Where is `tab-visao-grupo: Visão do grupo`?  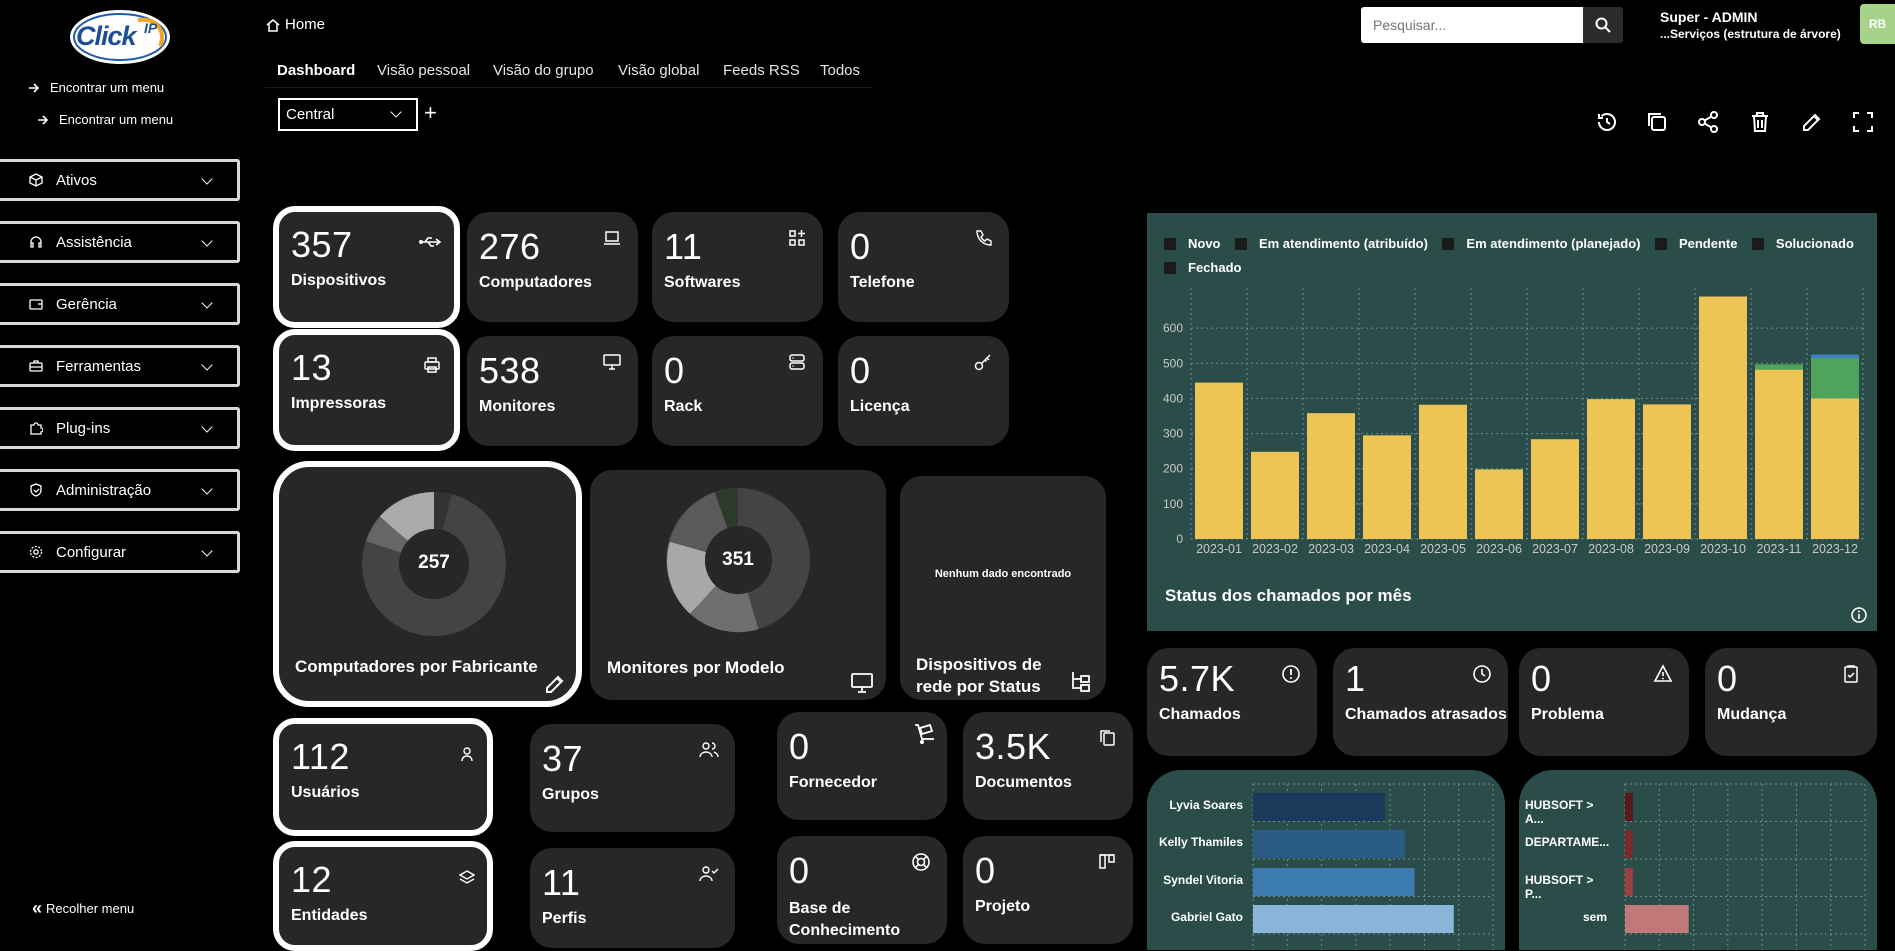
tab-visao-grupo: Visão do grupo is located at coordinates (543, 70).